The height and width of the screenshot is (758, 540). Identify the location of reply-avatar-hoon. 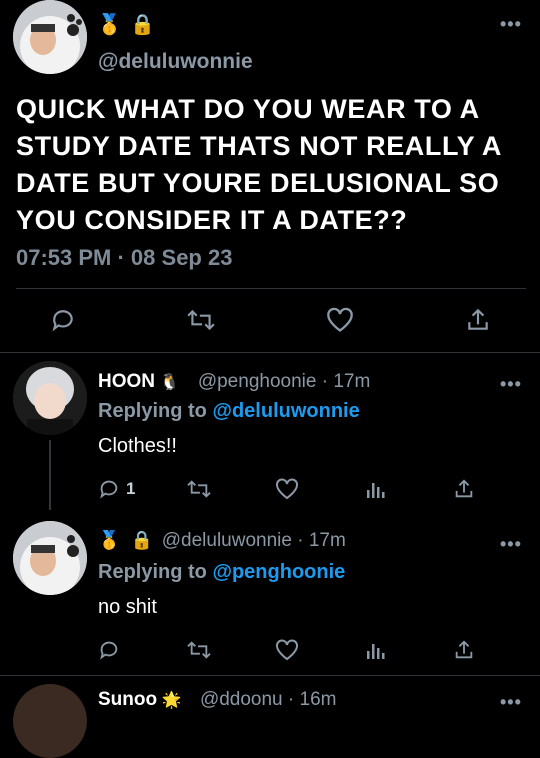
(50, 398).